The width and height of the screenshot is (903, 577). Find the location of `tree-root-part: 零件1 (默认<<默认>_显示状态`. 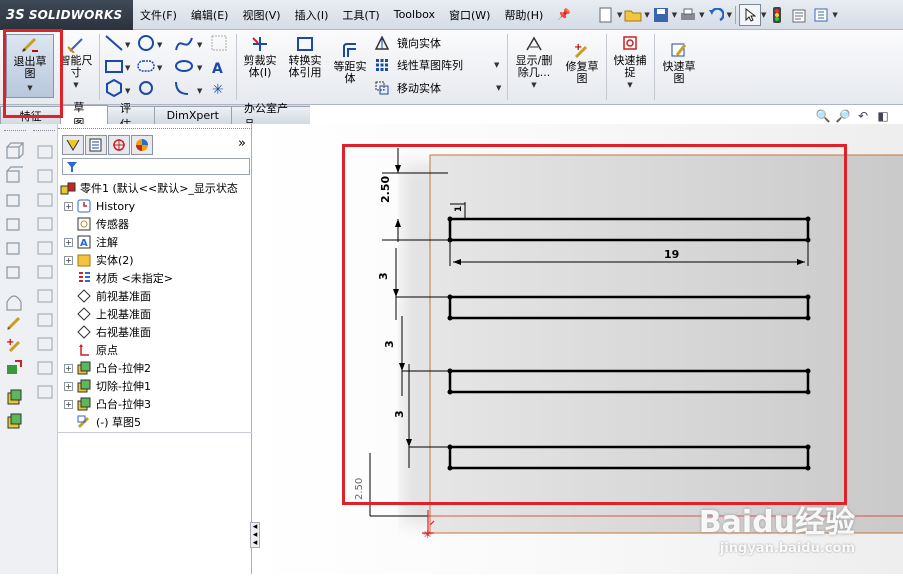

tree-root-part: 零件1 (默认<<默认>_显示状态 is located at coordinates (149, 188).